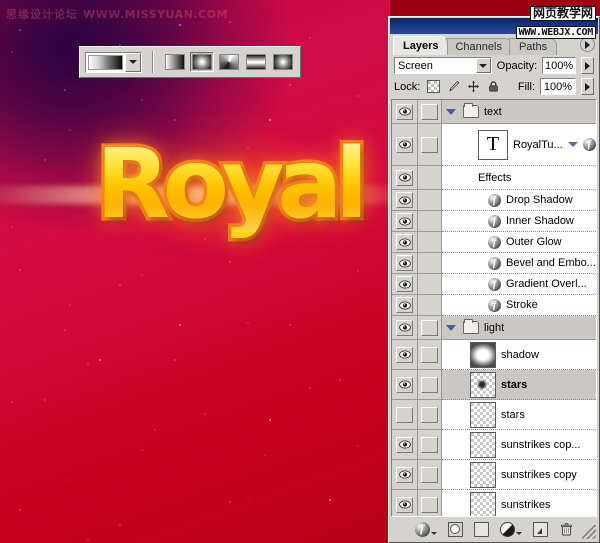  Describe the element at coordinates (519, 328) in the screenshot. I see `layer-group-light: light` at that location.